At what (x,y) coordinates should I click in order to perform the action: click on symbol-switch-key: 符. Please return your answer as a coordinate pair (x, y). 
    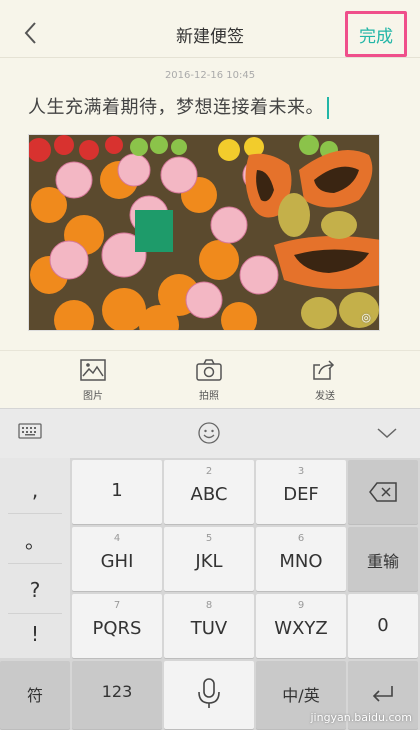
    Looking at the image, I should click on (35, 695).